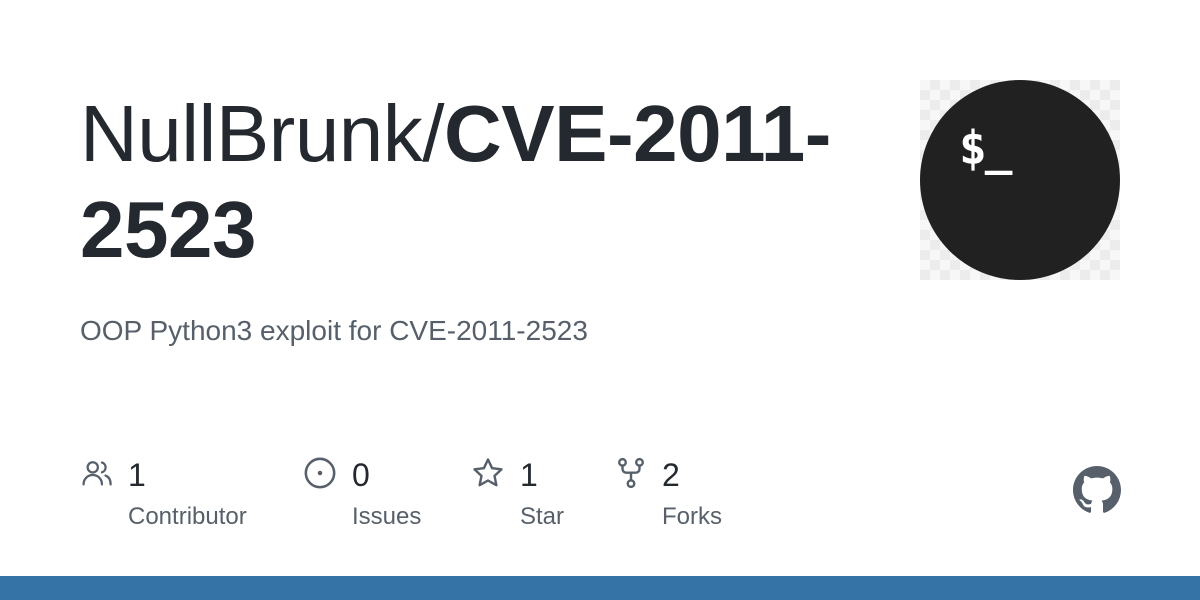  Describe the element at coordinates (488, 472) in the screenshot. I see `star-icon` at that location.